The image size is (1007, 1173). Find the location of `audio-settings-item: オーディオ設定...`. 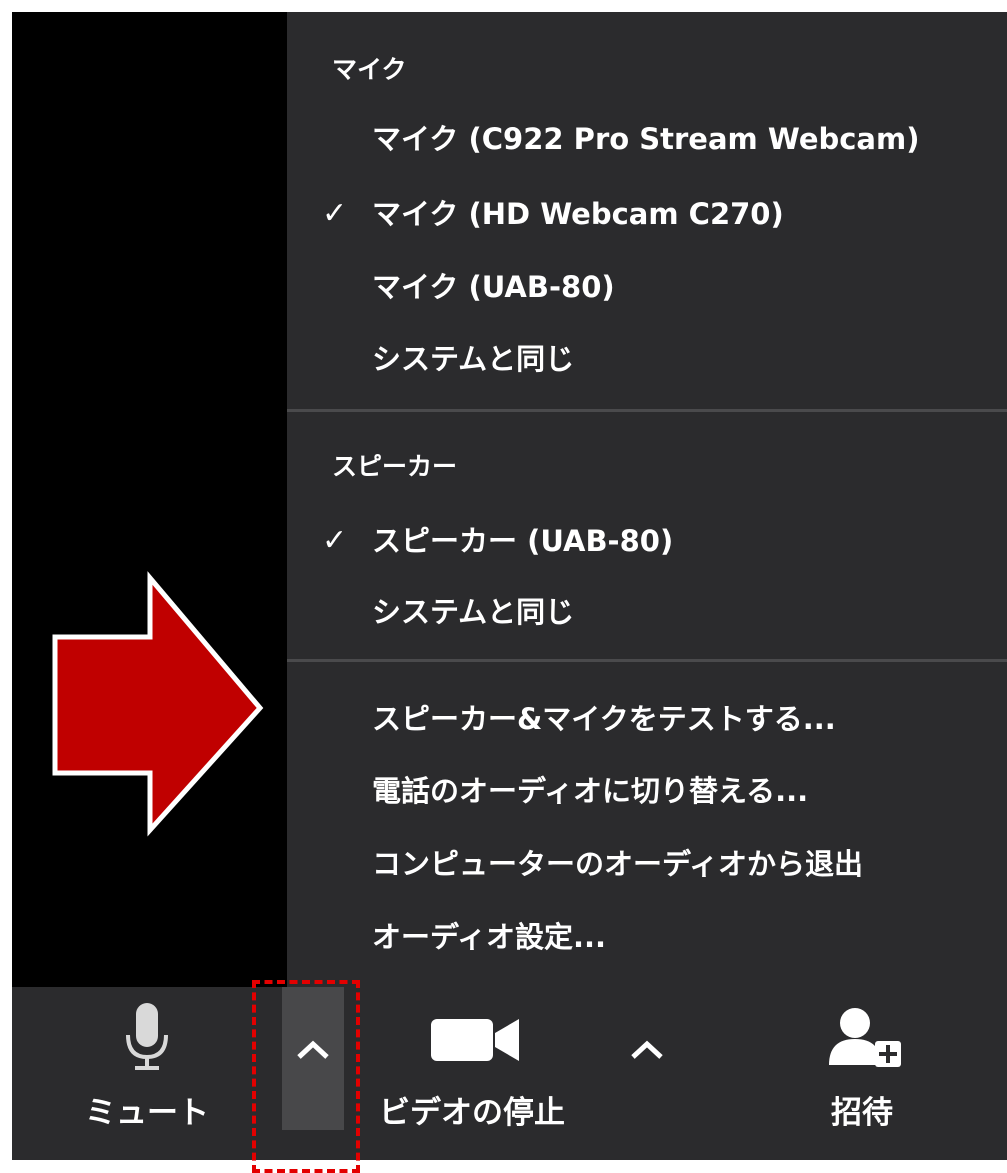

audio-settings-item: オーディオ設定... is located at coordinates (647, 937).